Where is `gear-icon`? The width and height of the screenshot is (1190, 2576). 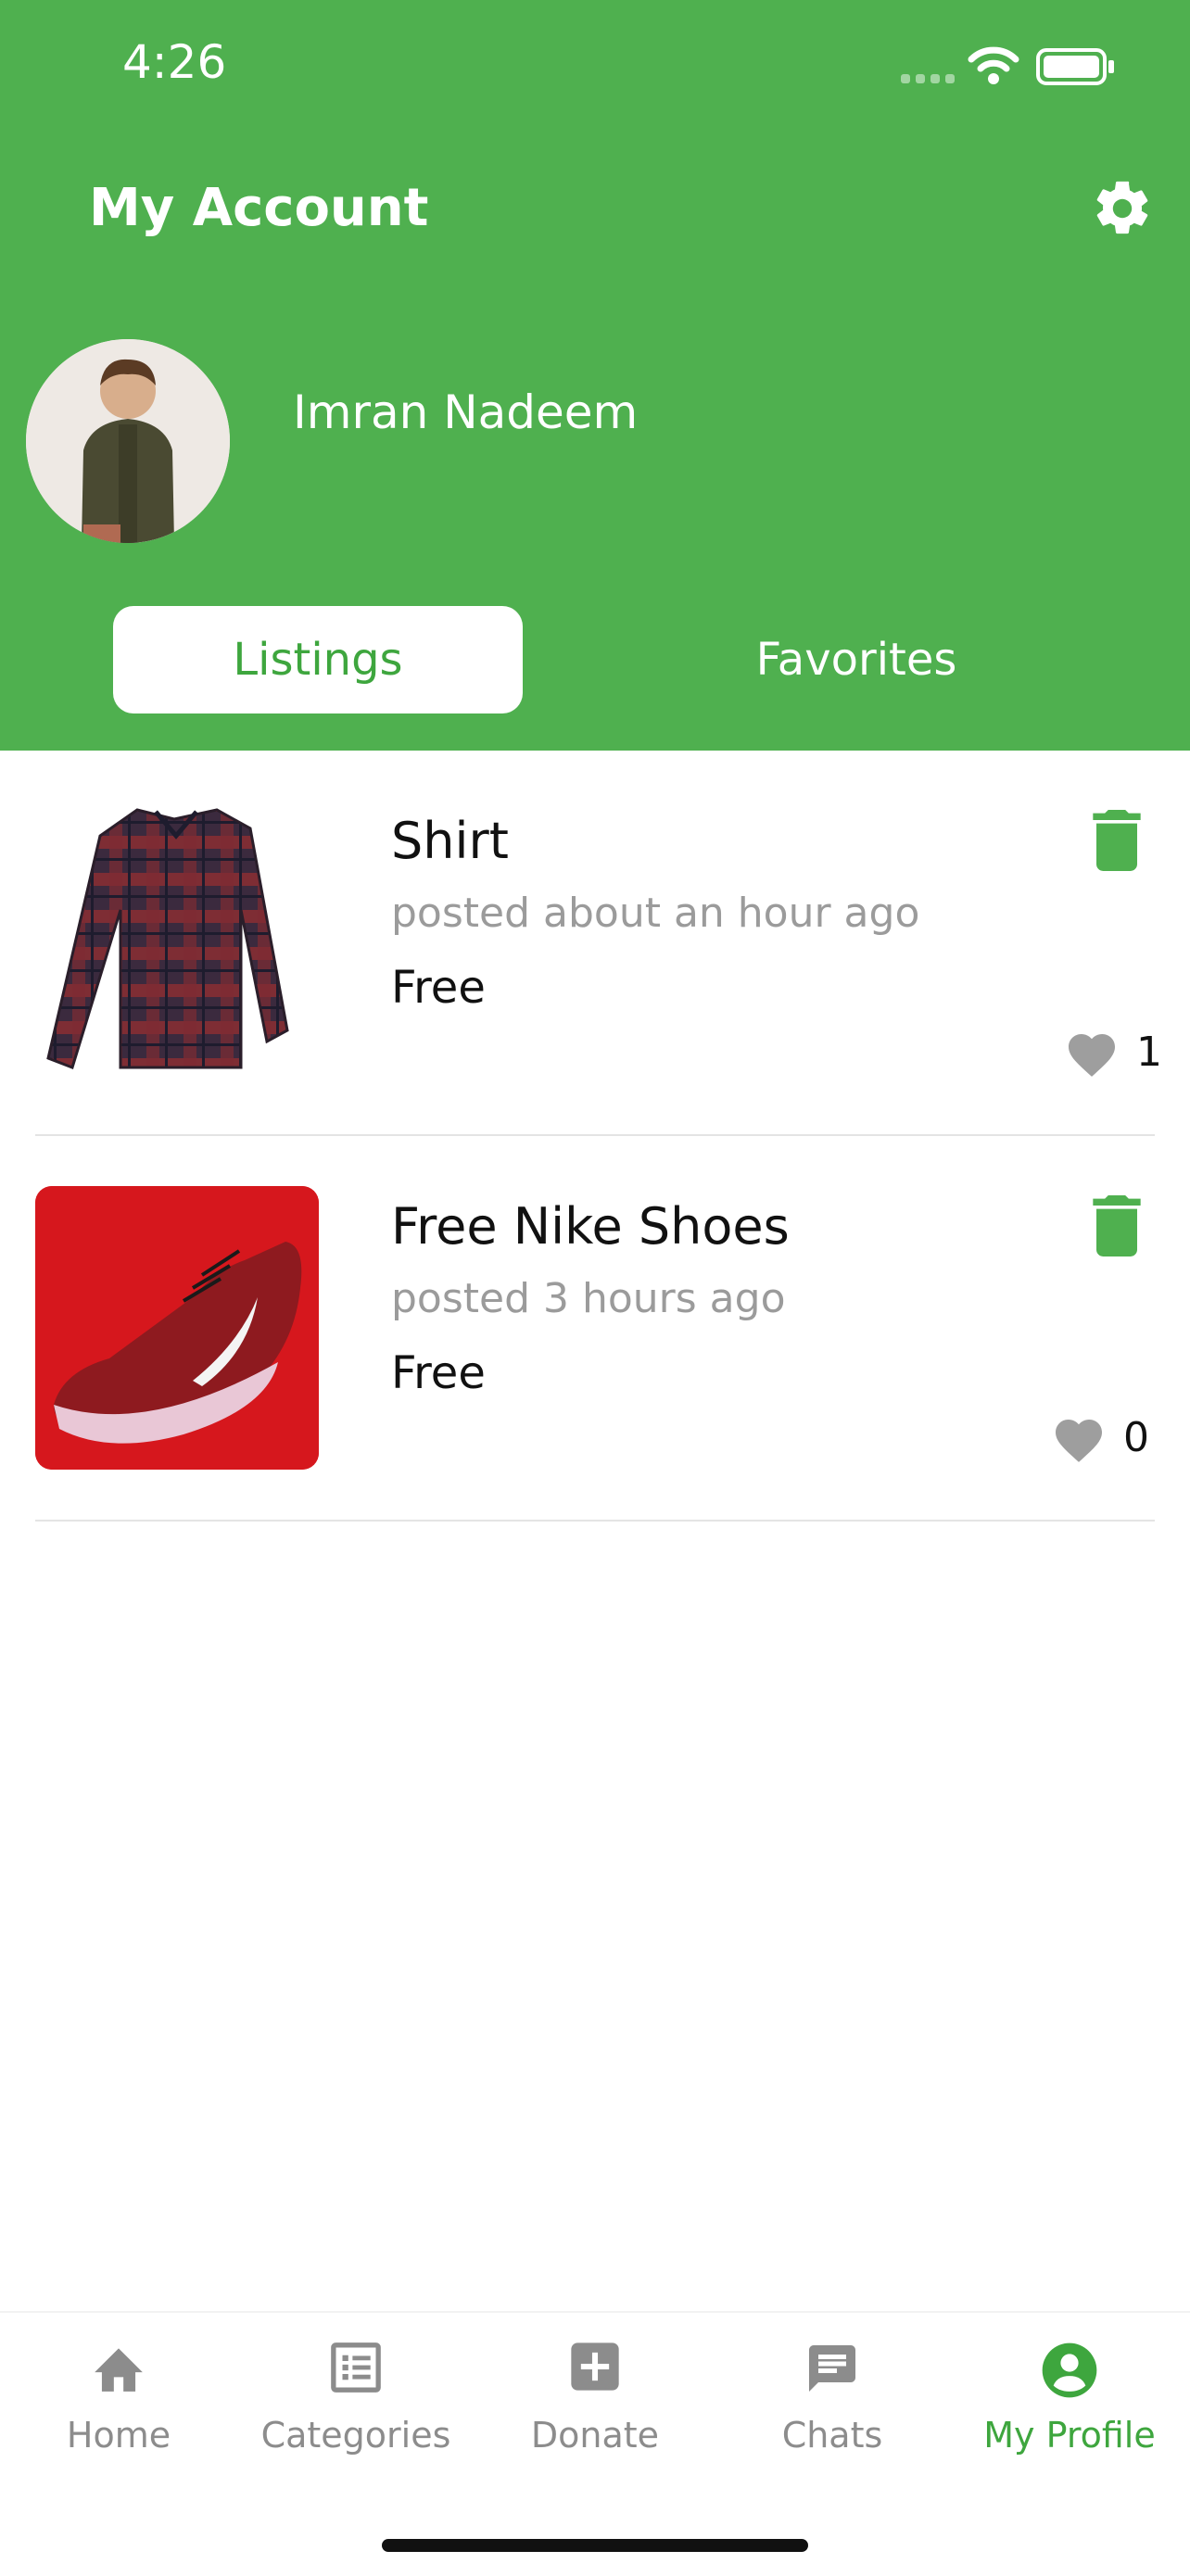 gear-icon is located at coordinates (1122, 208).